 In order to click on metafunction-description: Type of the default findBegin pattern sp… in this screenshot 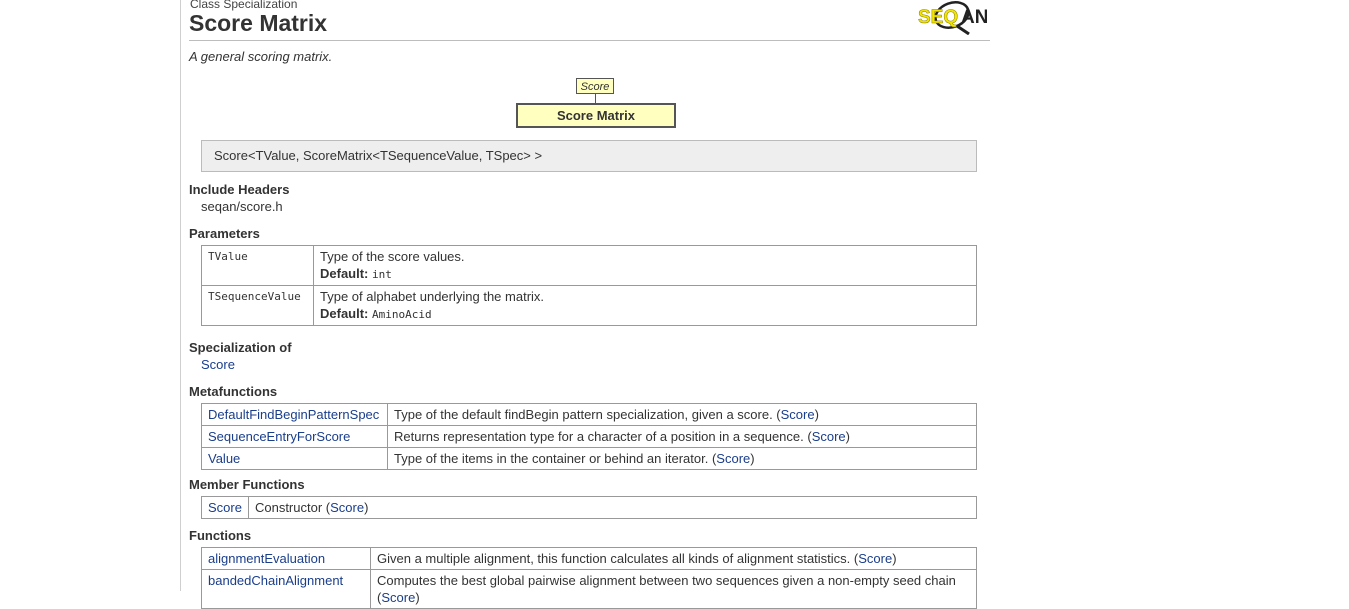, I will do `click(682, 414)`.